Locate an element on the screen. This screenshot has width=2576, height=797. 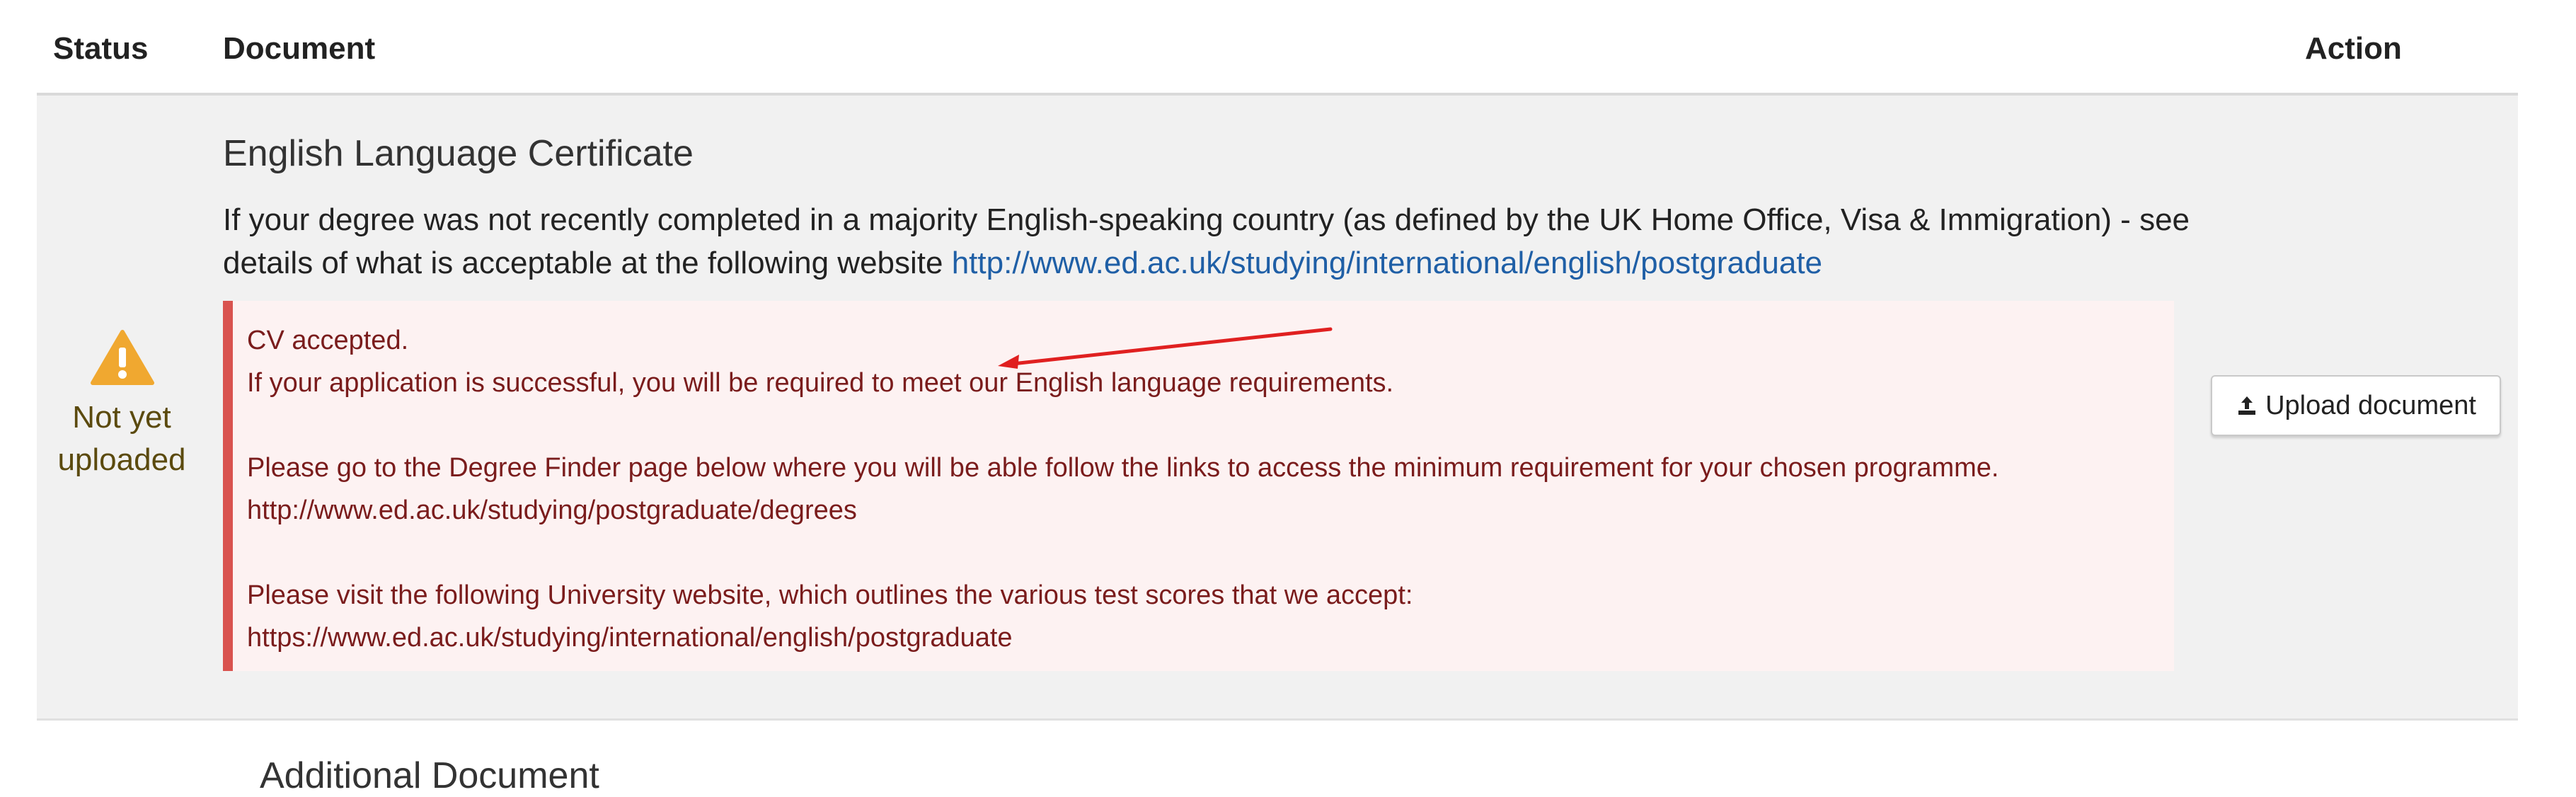
upload-icon is located at coordinates (2247, 405).